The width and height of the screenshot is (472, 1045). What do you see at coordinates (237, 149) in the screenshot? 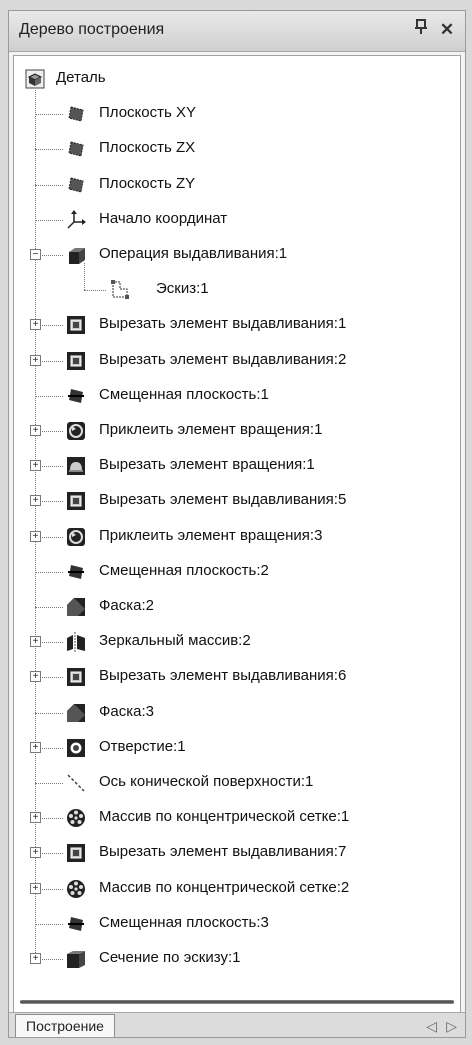
I see `tree-item: Плоскость ZX` at bounding box center [237, 149].